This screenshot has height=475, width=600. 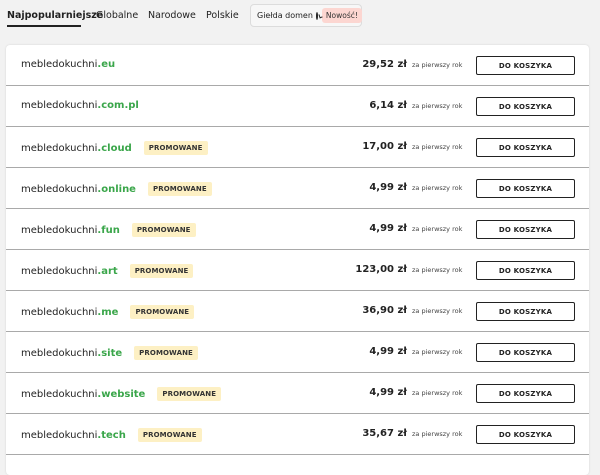 I want to click on domain-name: mebledokuchni .cloud PROMOWANE, so click(x=114, y=148).